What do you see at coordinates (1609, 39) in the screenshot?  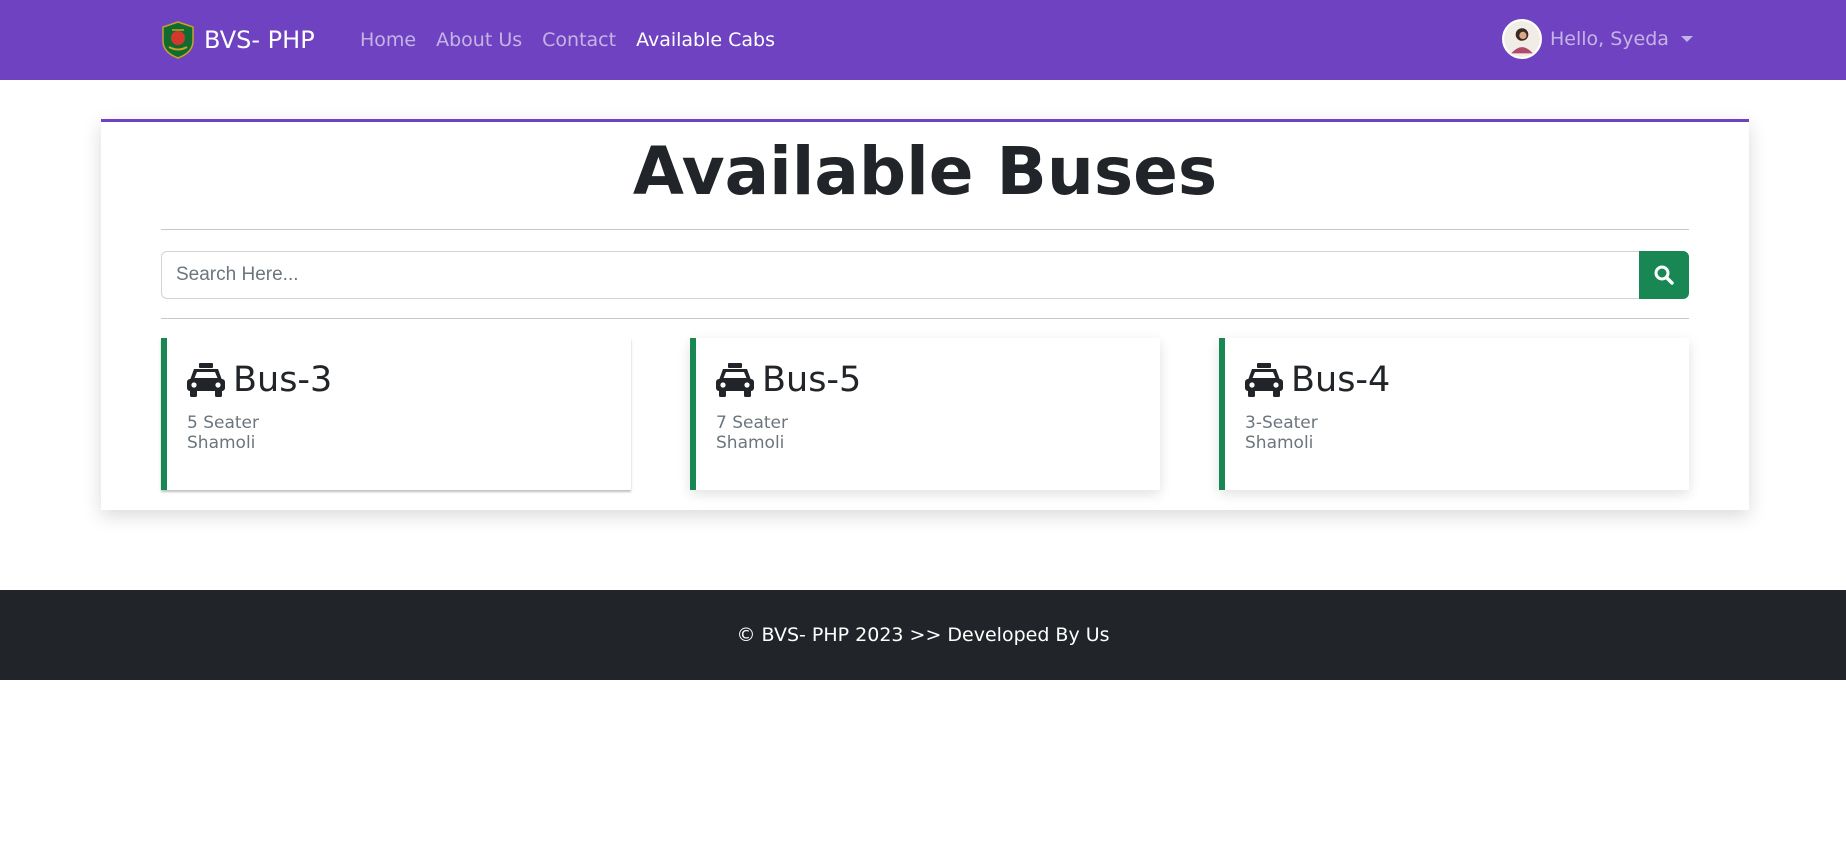 I see `user-greeting: Hello, Syeda` at bounding box center [1609, 39].